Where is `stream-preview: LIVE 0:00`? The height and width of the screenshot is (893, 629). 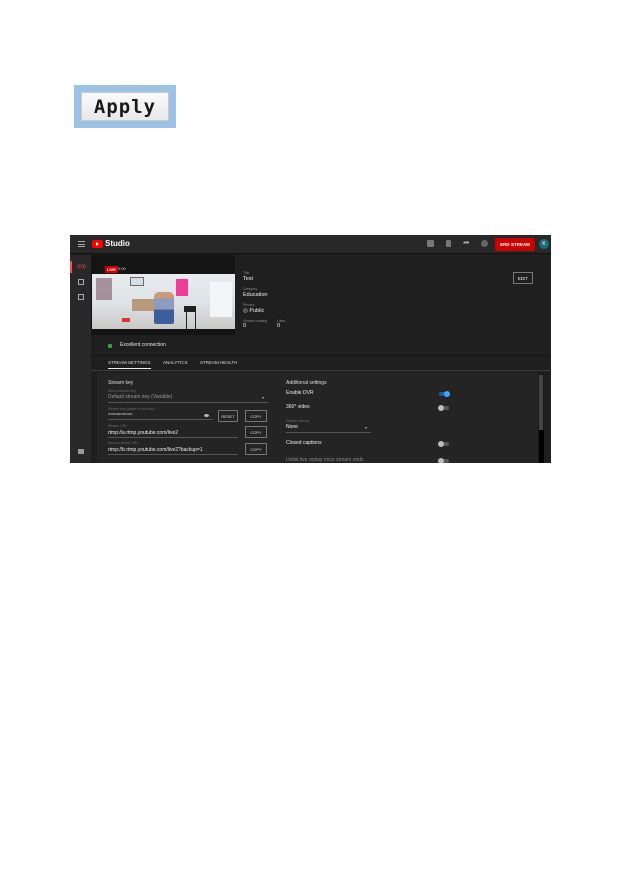
stream-preview: LIVE 0:00 is located at coordinates (163, 295).